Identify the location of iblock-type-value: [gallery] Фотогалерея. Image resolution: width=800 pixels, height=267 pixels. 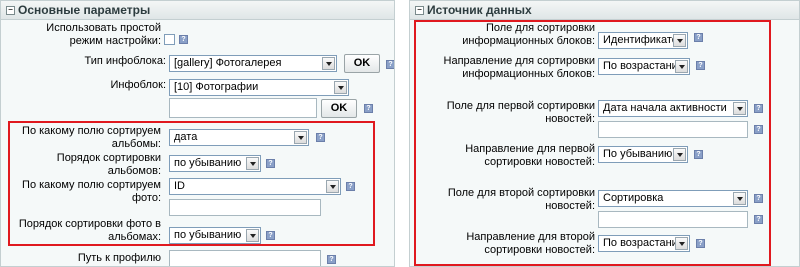
(228, 63).